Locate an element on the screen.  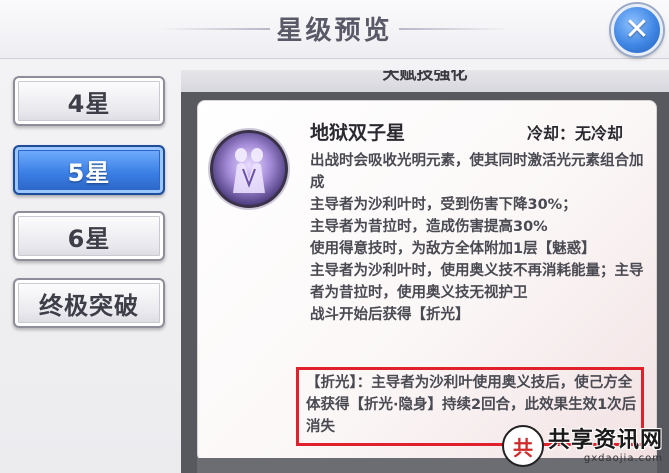
tab-label: 6星 is located at coordinates (89, 238).